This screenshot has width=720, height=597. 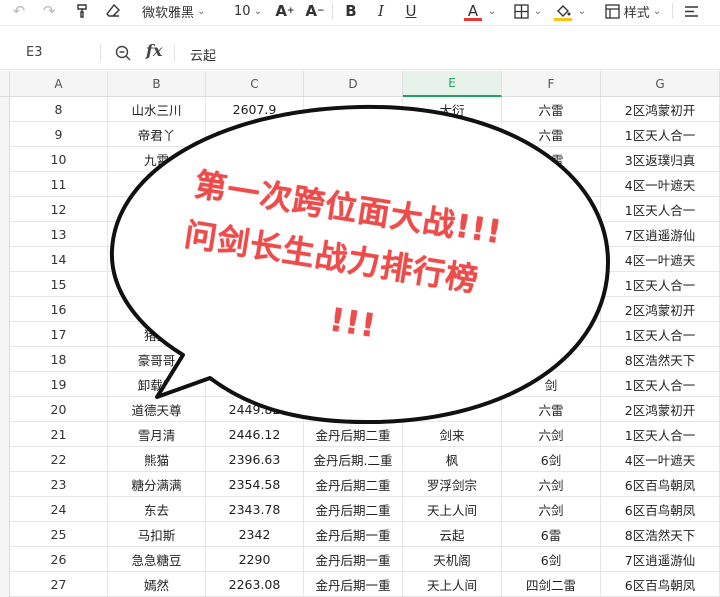 I want to click on cell-e: 天上人间, so click(x=452, y=584).